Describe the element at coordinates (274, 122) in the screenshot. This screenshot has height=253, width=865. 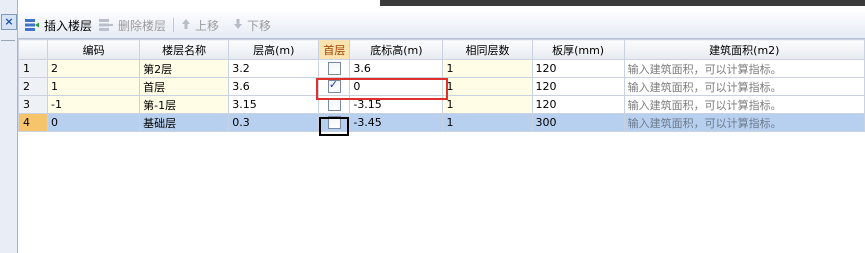
I see `floor-height-cell: 0.3` at that location.